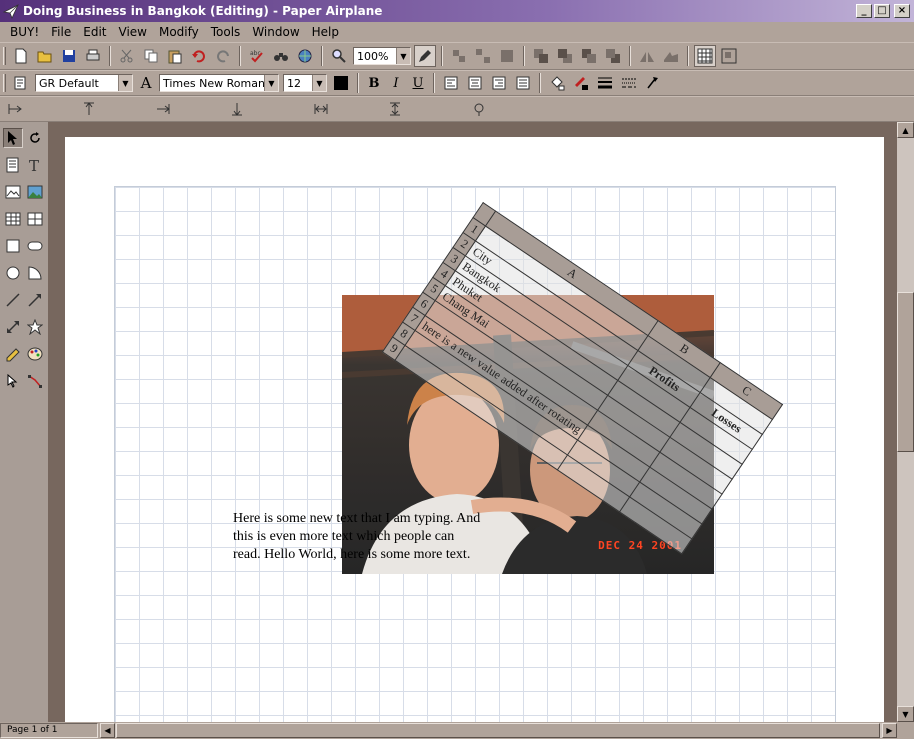 This screenshot has height=739, width=914. What do you see at coordinates (151, 56) in the screenshot?
I see `copy-button` at bounding box center [151, 56].